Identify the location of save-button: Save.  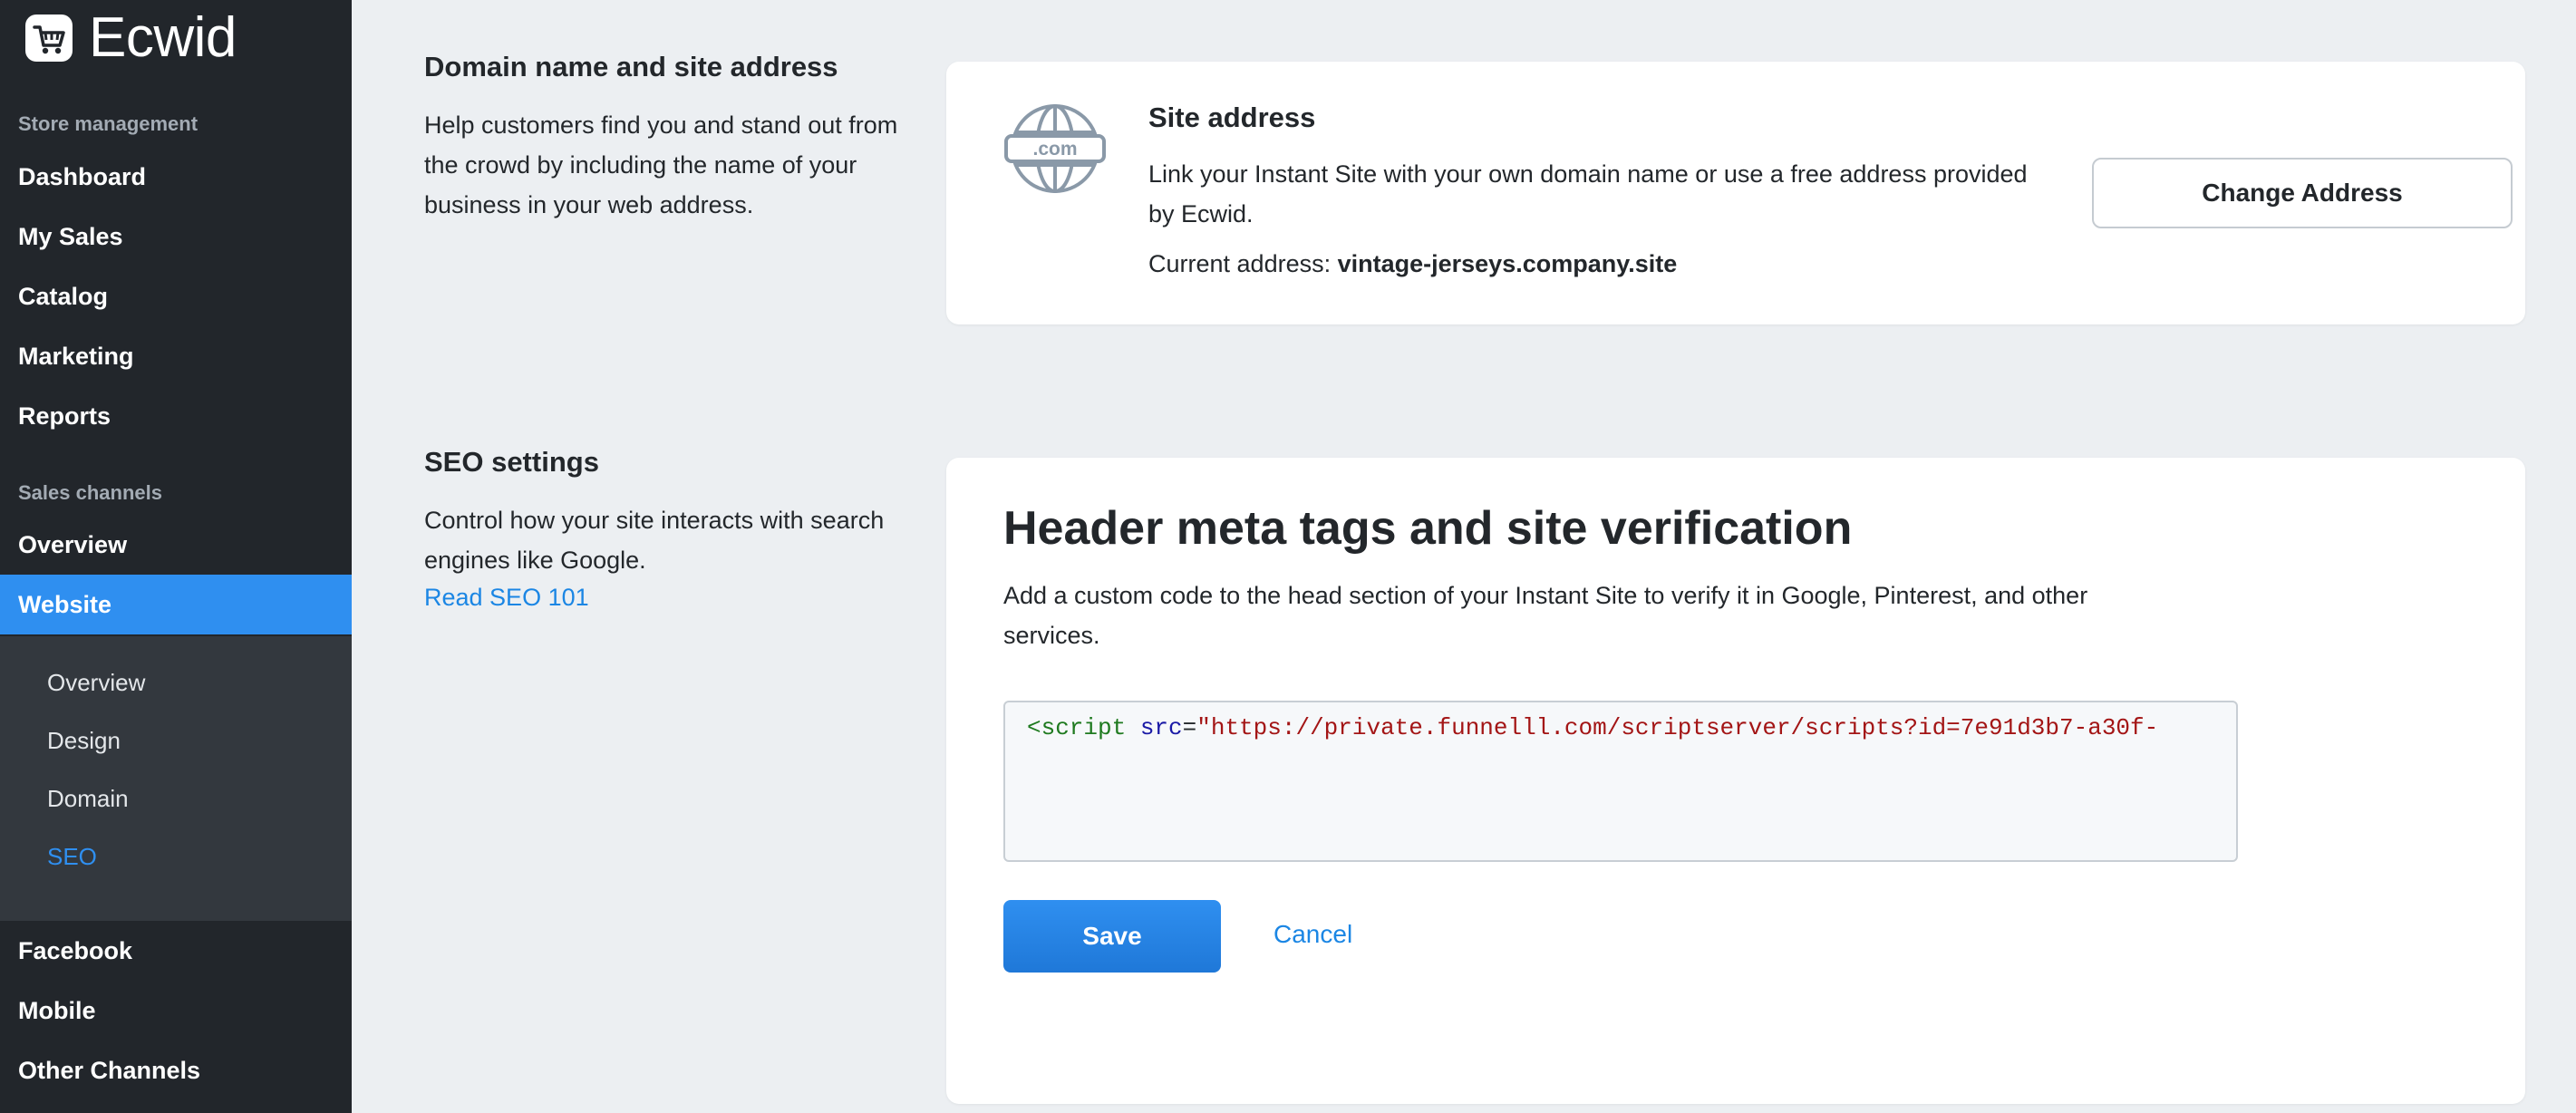
(1112, 936).